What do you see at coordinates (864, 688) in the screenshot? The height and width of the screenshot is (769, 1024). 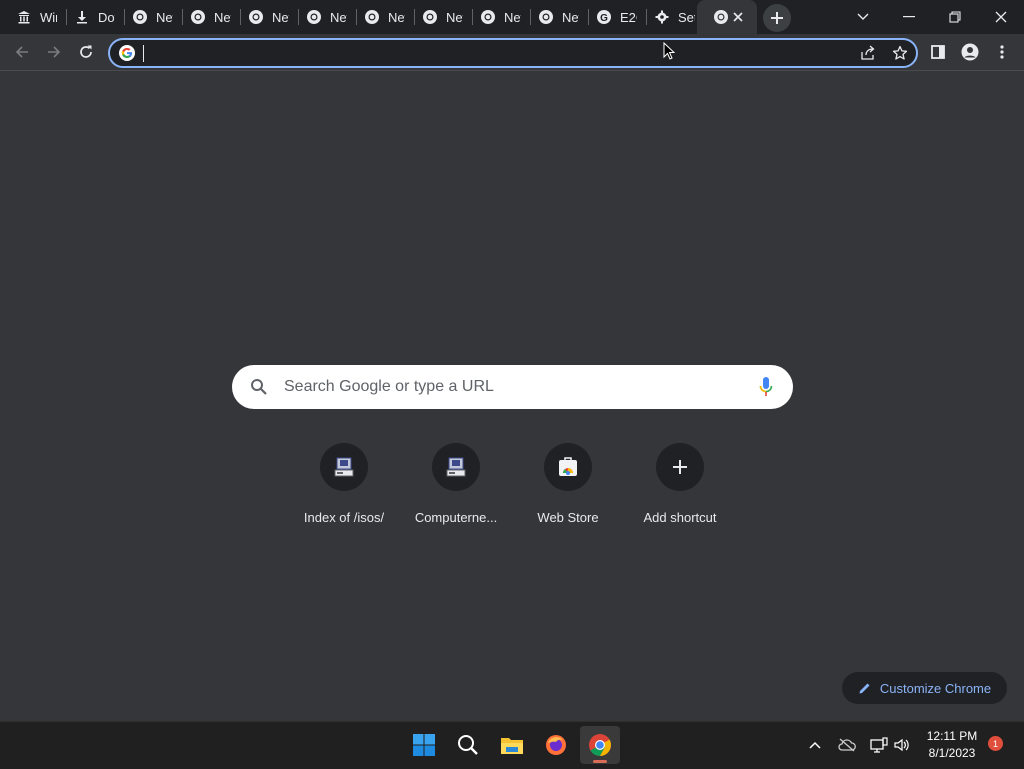 I see `pencil-icon` at bounding box center [864, 688].